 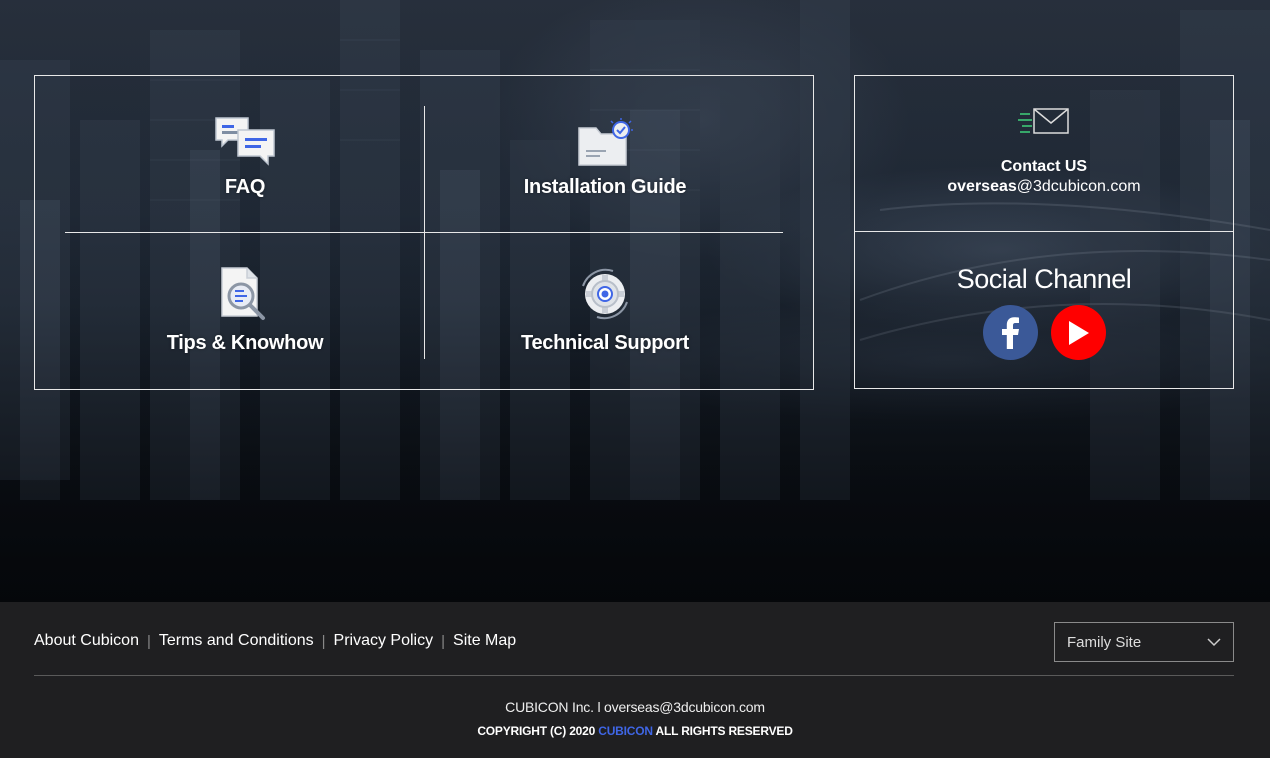 I want to click on facebook-icon, so click(x=1010, y=332).